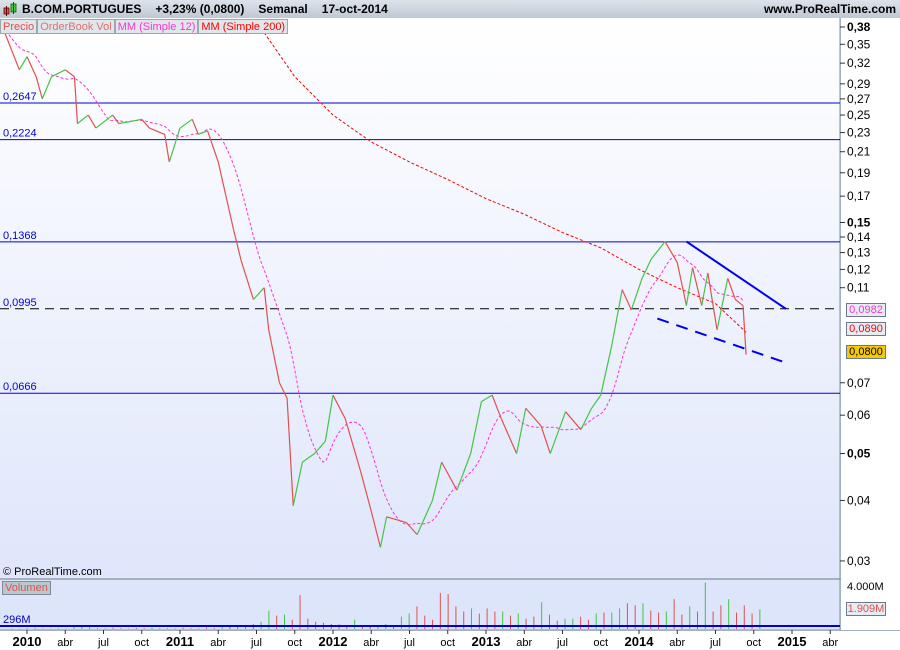  What do you see at coordinates (82, 9) in the screenshot?
I see `symbol-name: B.COM.PORTUGUES` at bounding box center [82, 9].